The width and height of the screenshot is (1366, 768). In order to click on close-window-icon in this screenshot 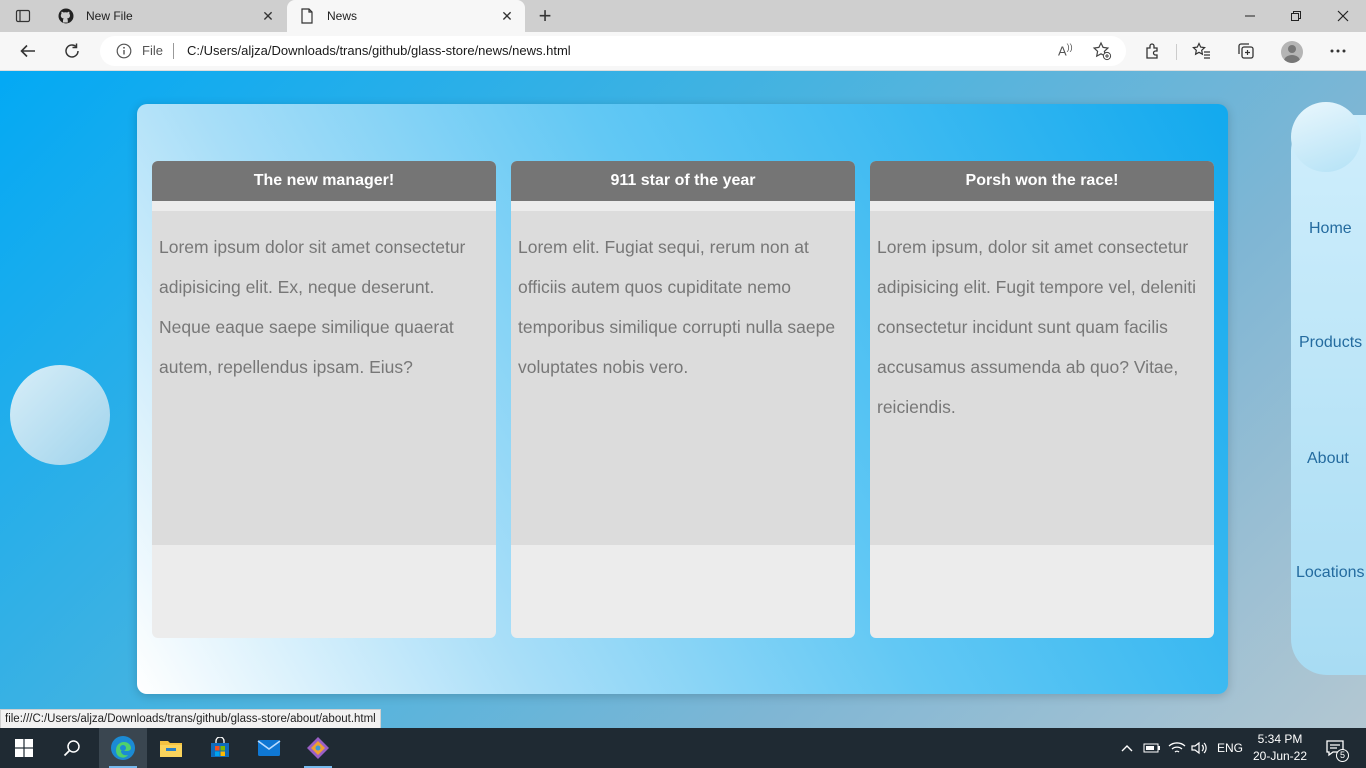, I will do `click(1343, 16)`.